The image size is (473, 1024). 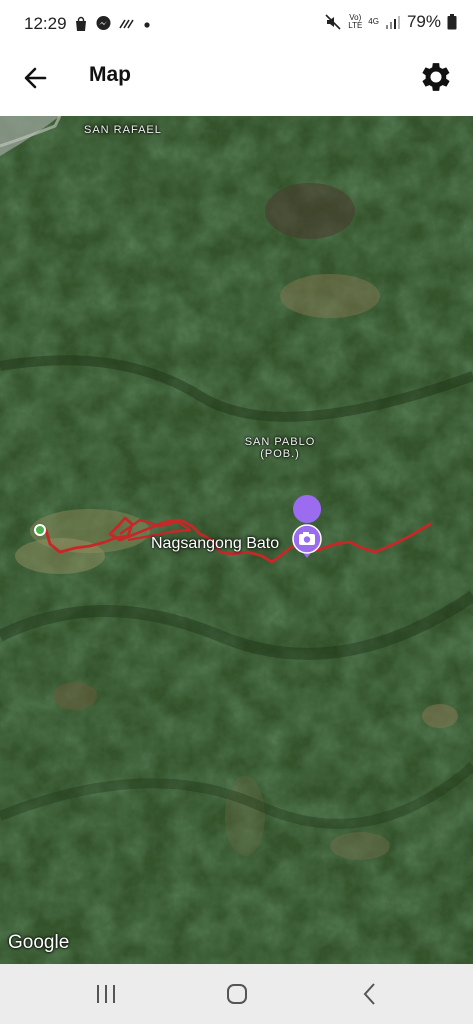 I want to click on mute-icon, so click(x=333, y=22).